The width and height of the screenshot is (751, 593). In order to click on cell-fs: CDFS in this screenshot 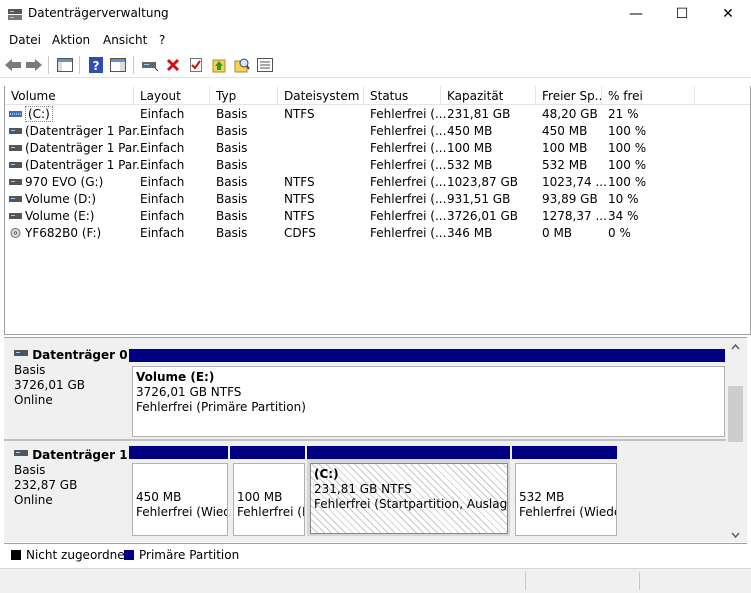, I will do `click(300, 233)`.